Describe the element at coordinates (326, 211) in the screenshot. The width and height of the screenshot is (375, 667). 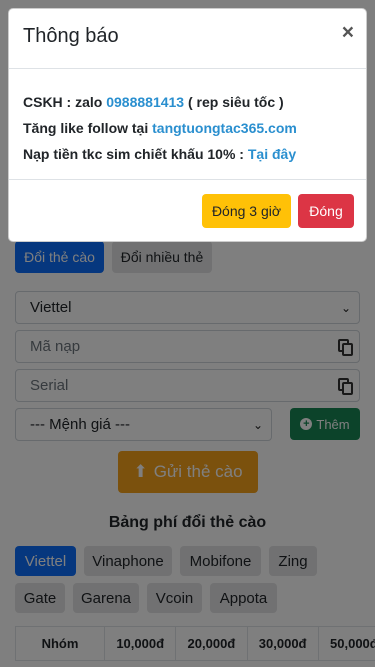
I see `close-button: Đóng` at that location.